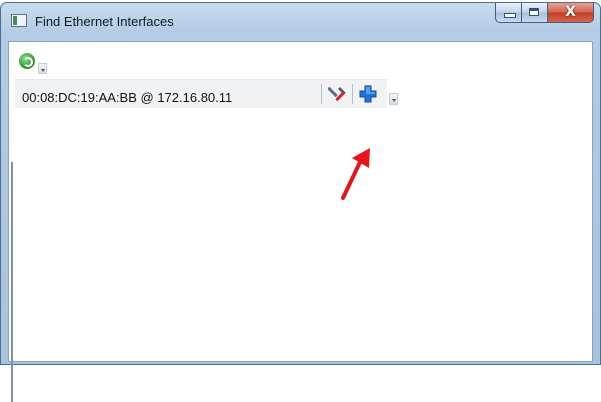  Describe the element at coordinates (510, 15) in the screenshot. I see `minimize-icon` at that location.